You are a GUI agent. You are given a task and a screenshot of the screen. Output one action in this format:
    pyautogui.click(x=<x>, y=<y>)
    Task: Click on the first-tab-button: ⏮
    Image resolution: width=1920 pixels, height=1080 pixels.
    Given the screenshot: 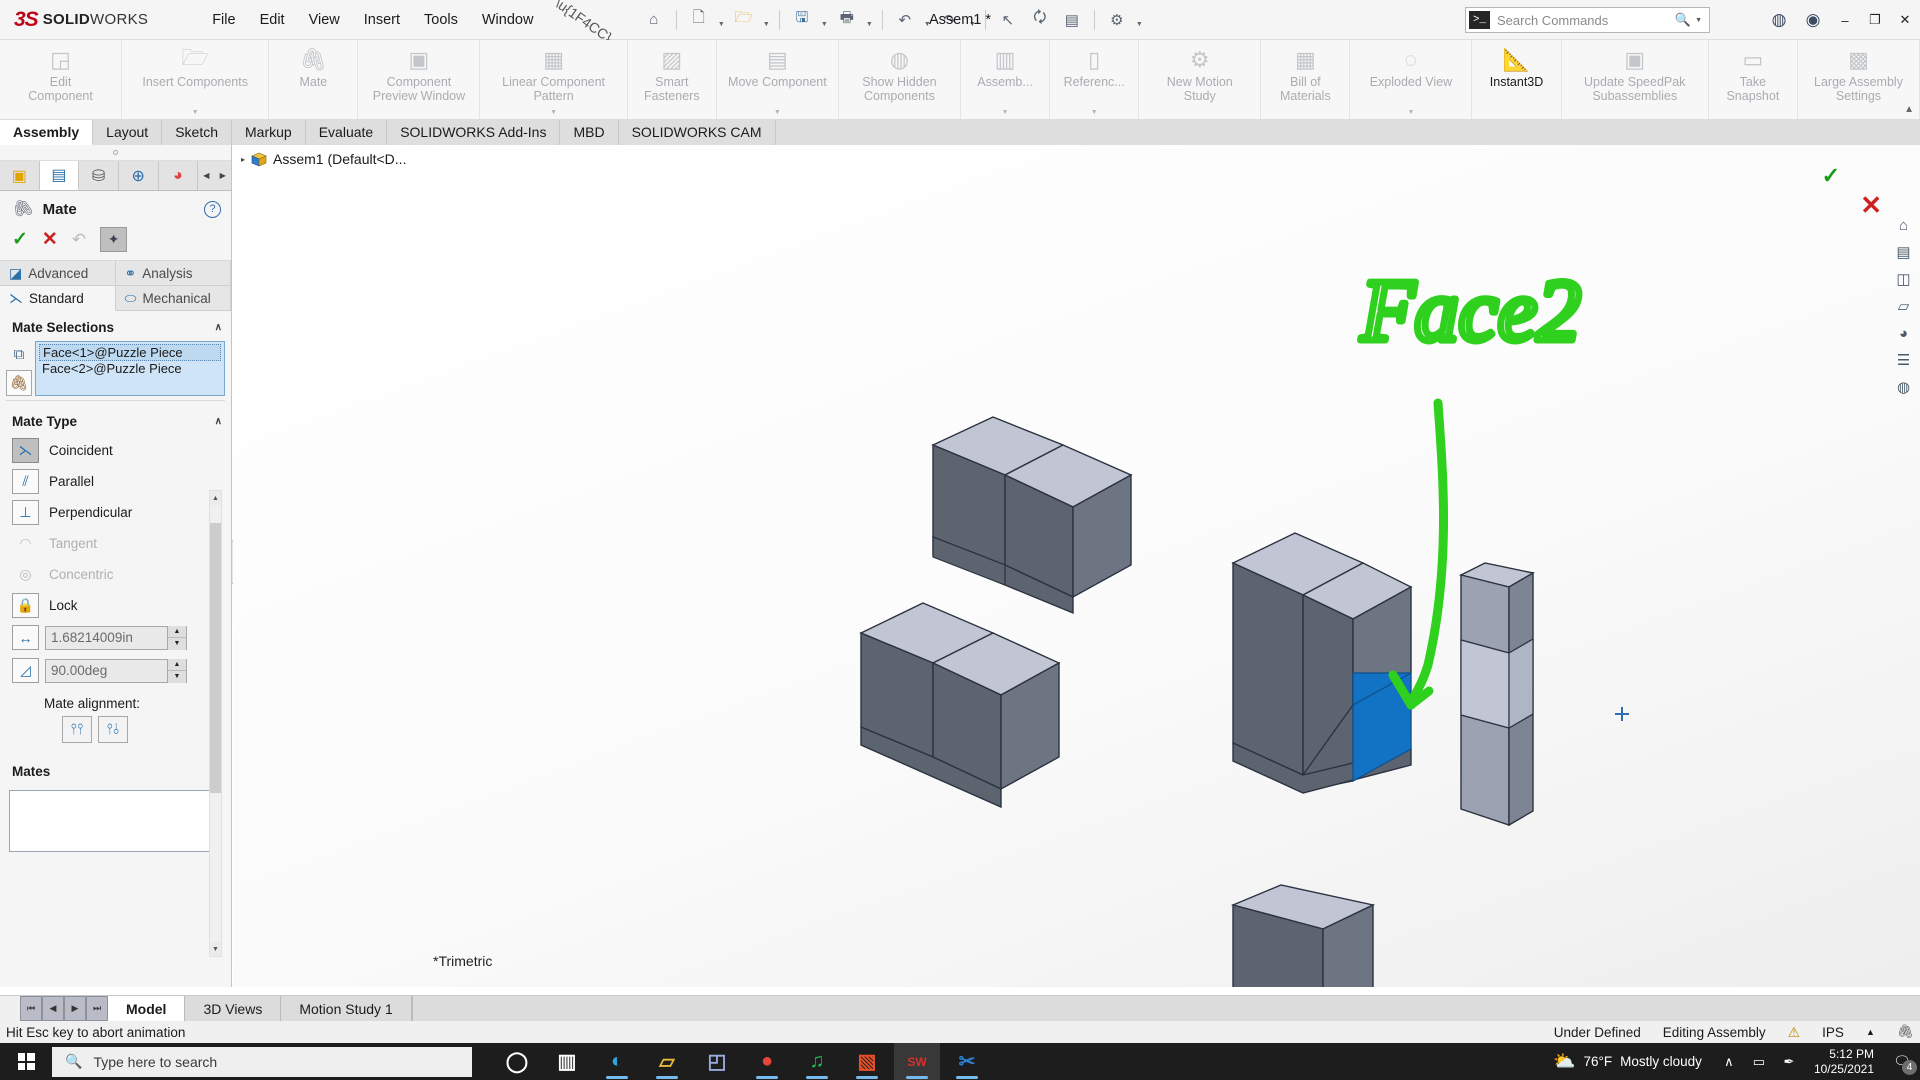 What is the action you would take?
    pyautogui.click(x=31, y=1008)
    